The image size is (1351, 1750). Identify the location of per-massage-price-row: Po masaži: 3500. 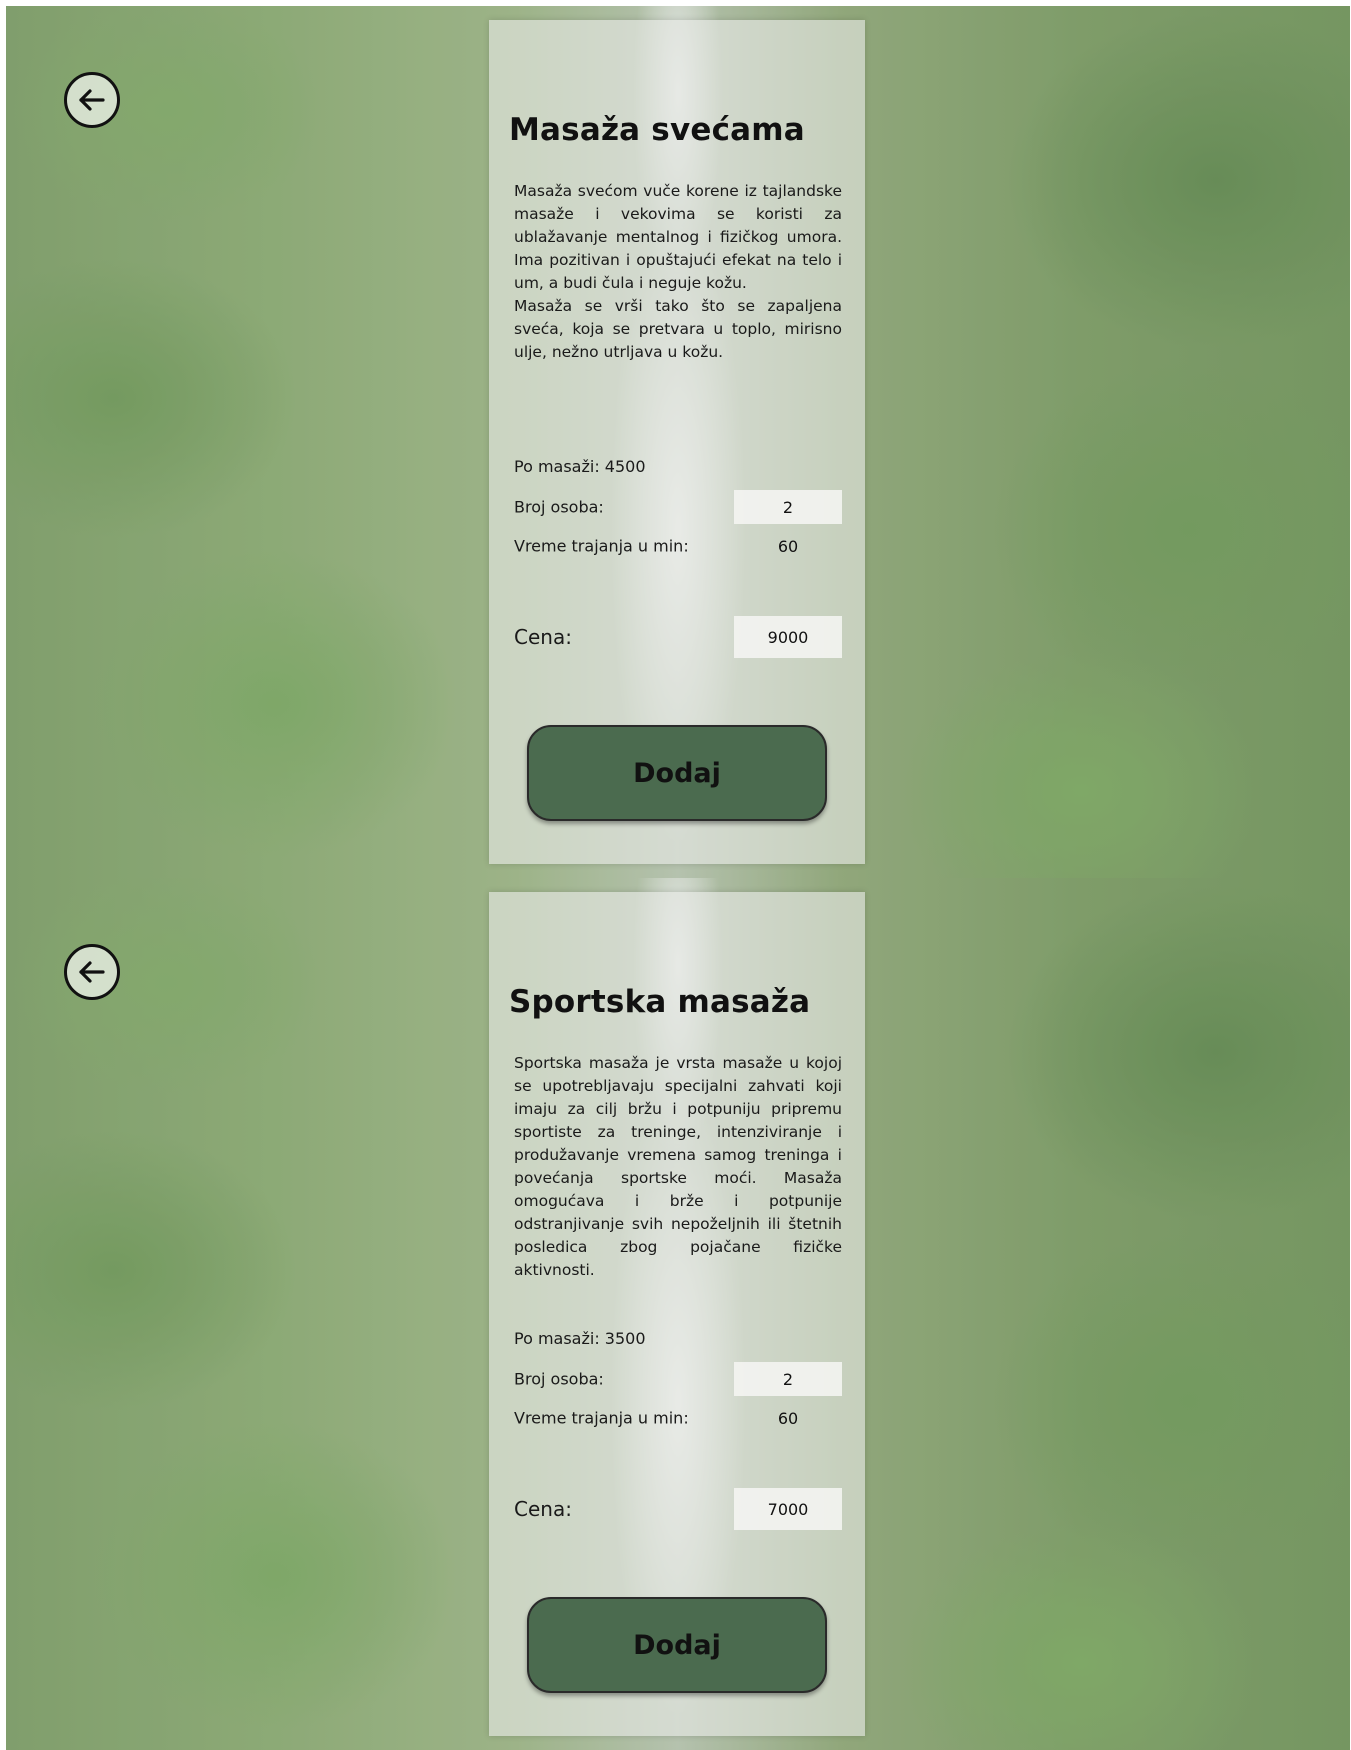
(678, 1338).